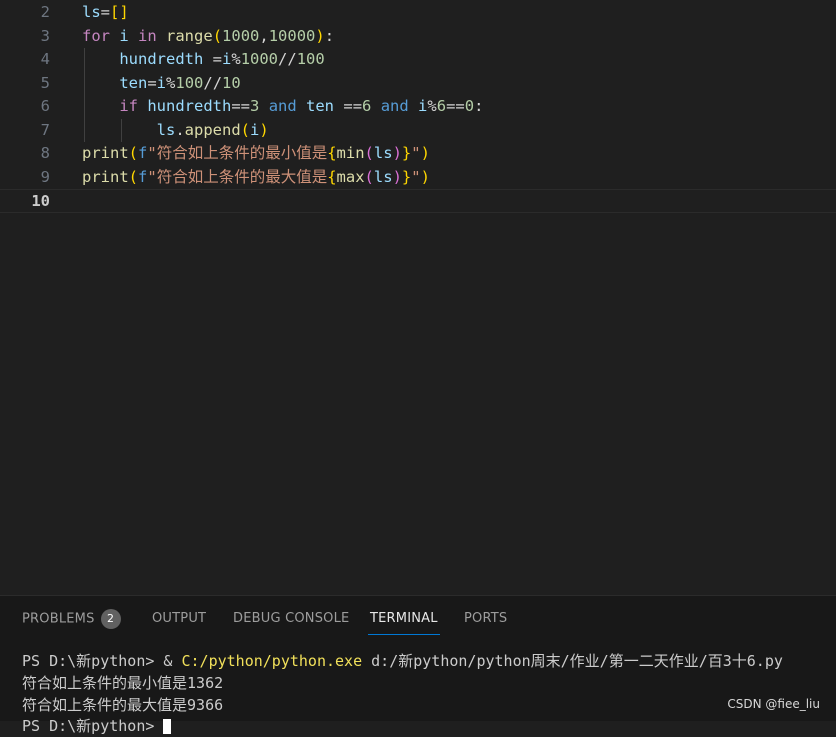  What do you see at coordinates (102, 661) in the screenshot?
I see `terminal-prompt: PS D:\新python> &` at bounding box center [102, 661].